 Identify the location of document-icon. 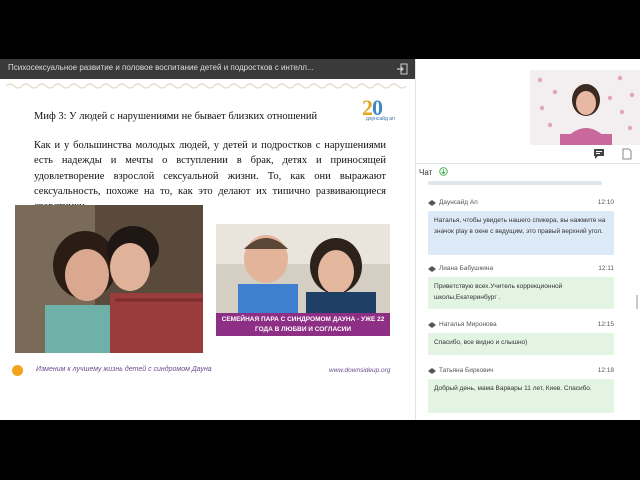
(627, 154).